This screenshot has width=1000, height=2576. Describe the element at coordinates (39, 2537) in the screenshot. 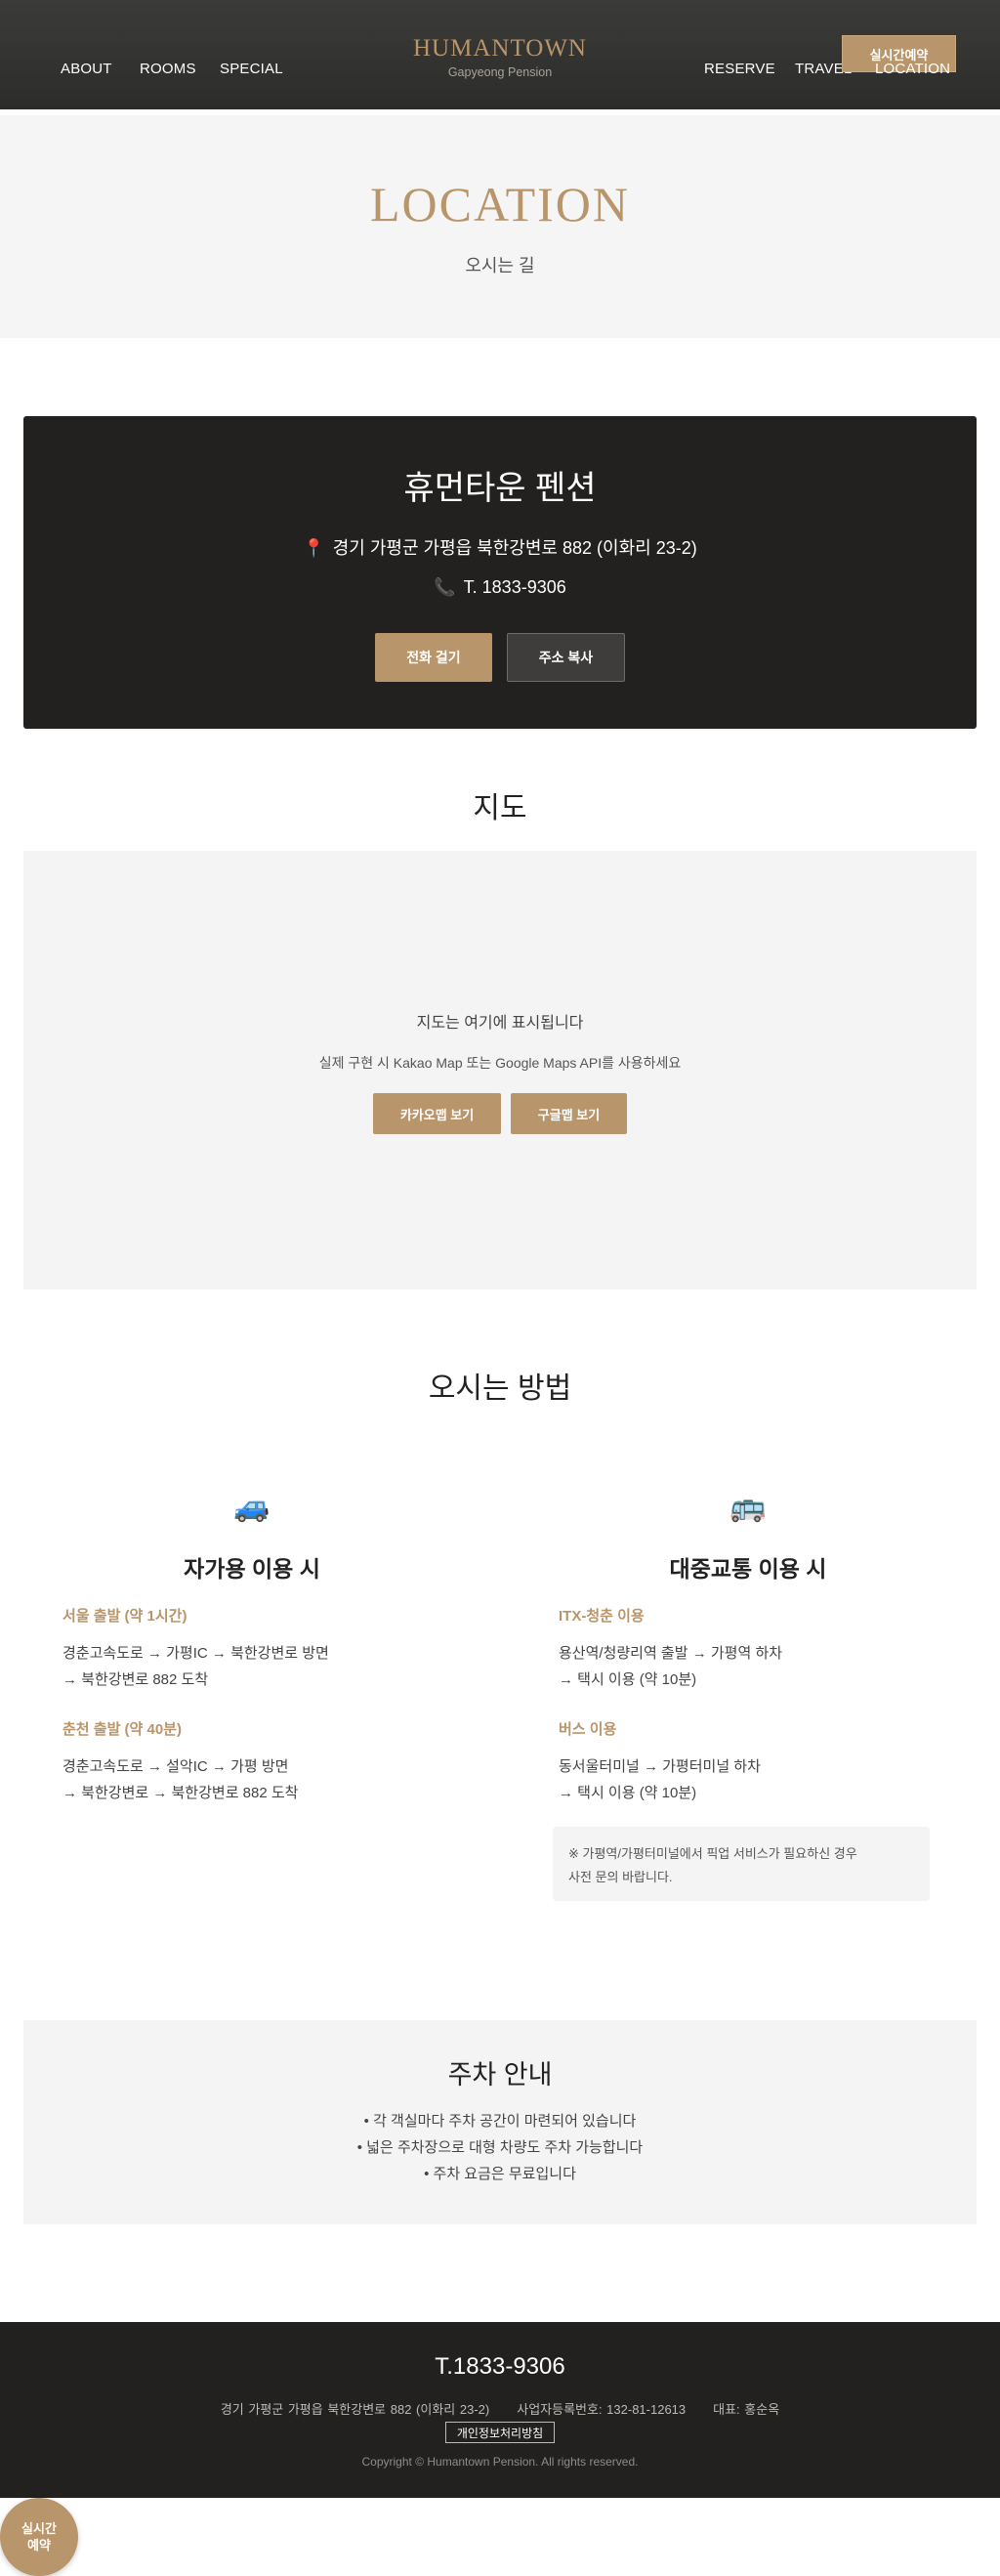

I see `floating-reserve-button: 실시간 예약` at that location.